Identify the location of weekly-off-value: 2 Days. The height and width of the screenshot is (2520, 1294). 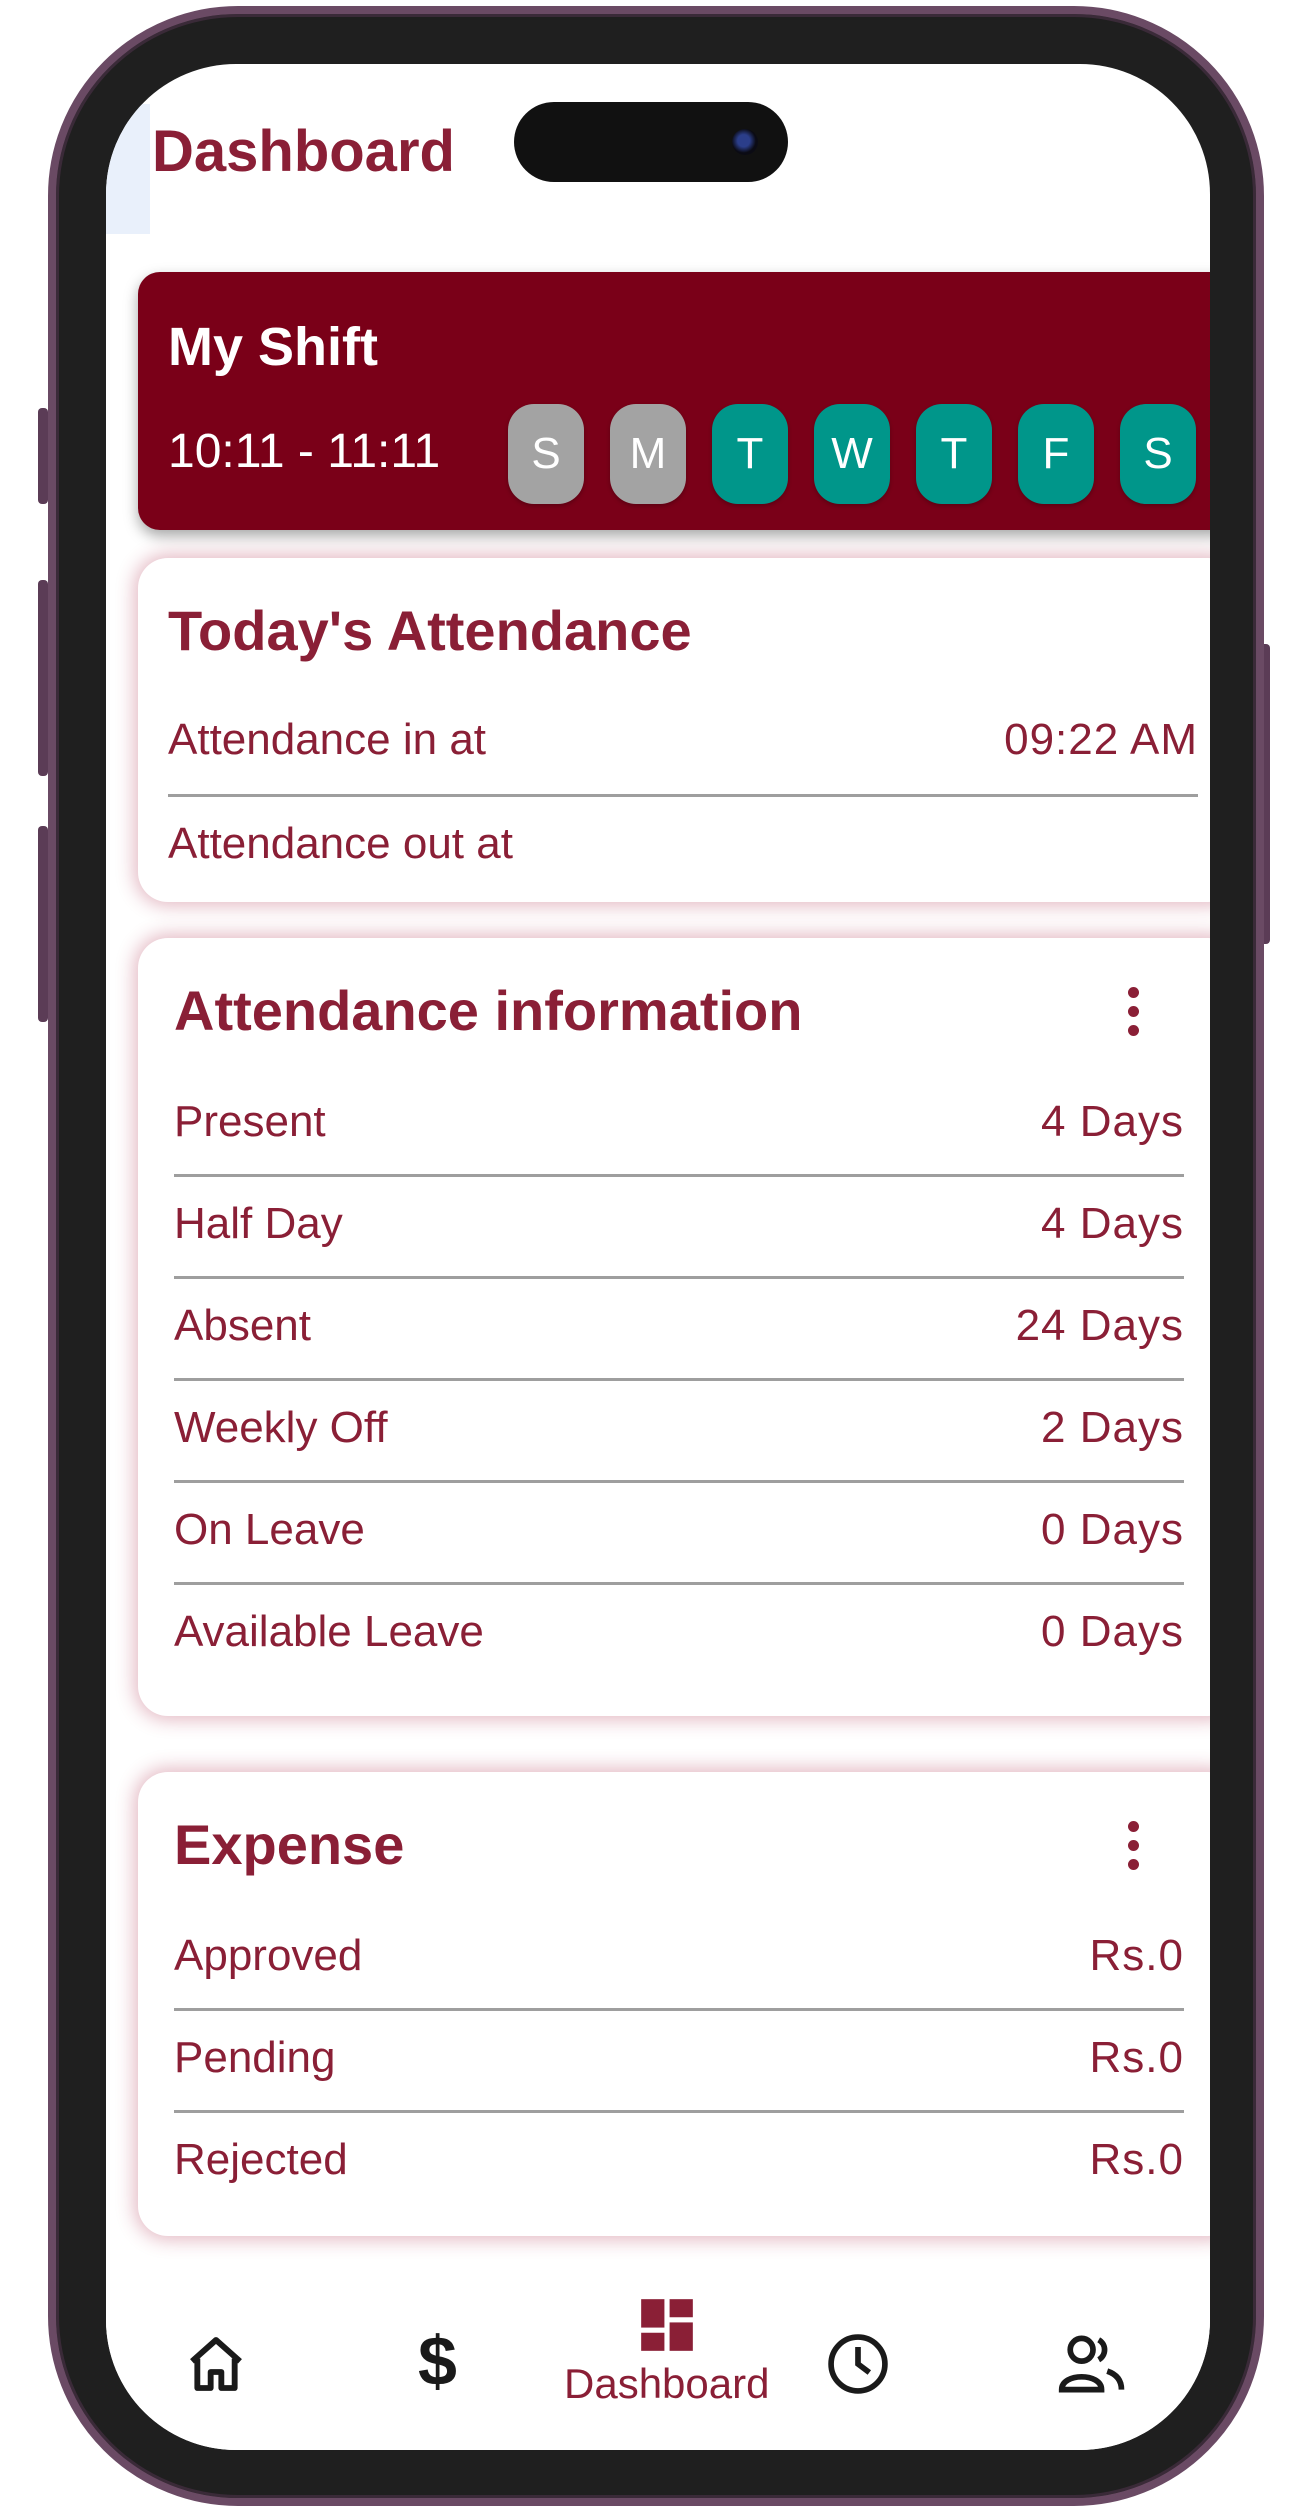
(1112, 1427).